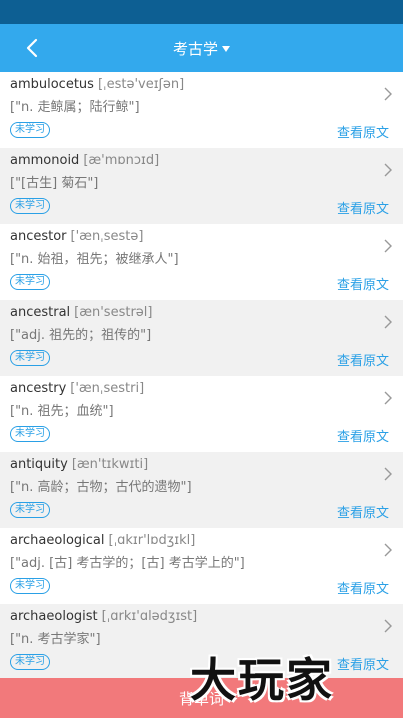  I want to click on word-text: ancestor, so click(38, 236).